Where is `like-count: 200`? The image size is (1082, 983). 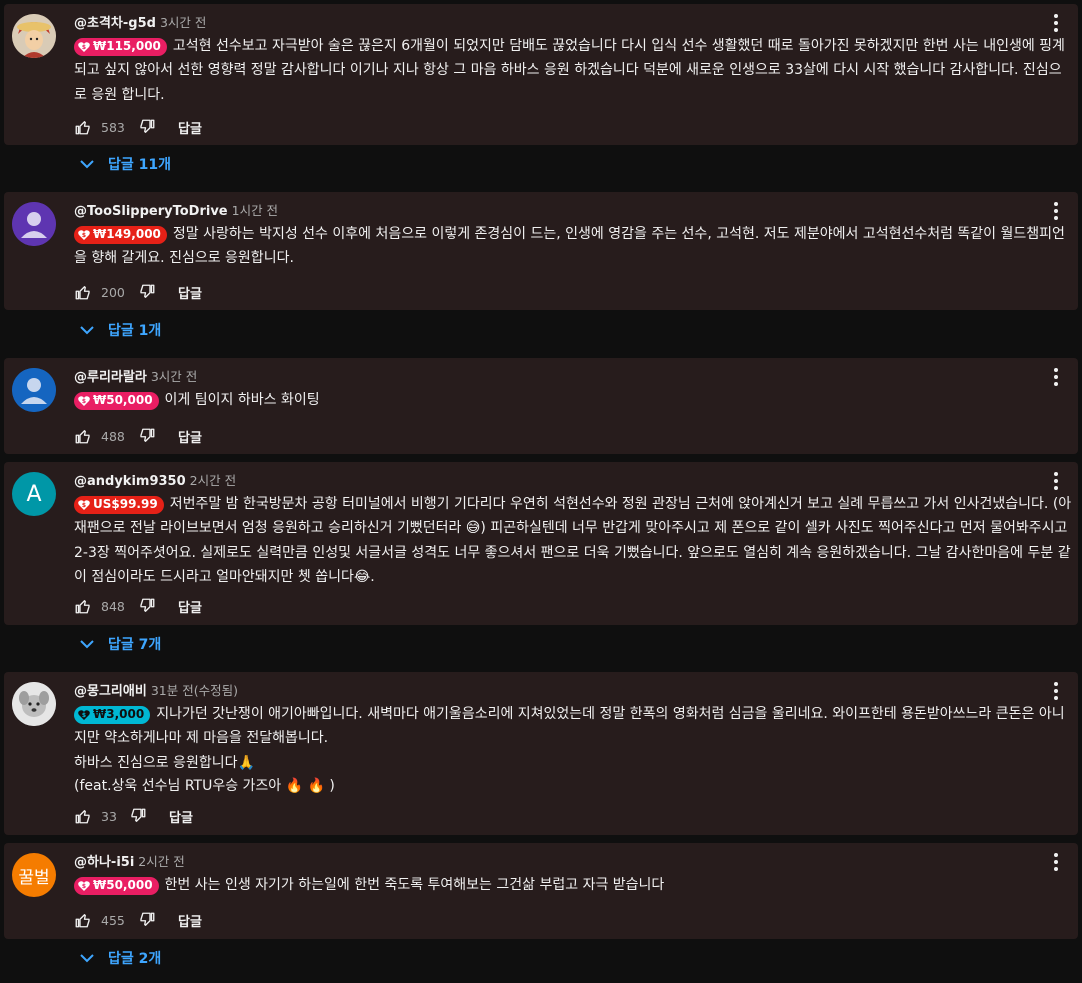 like-count: 200 is located at coordinates (113, 292).